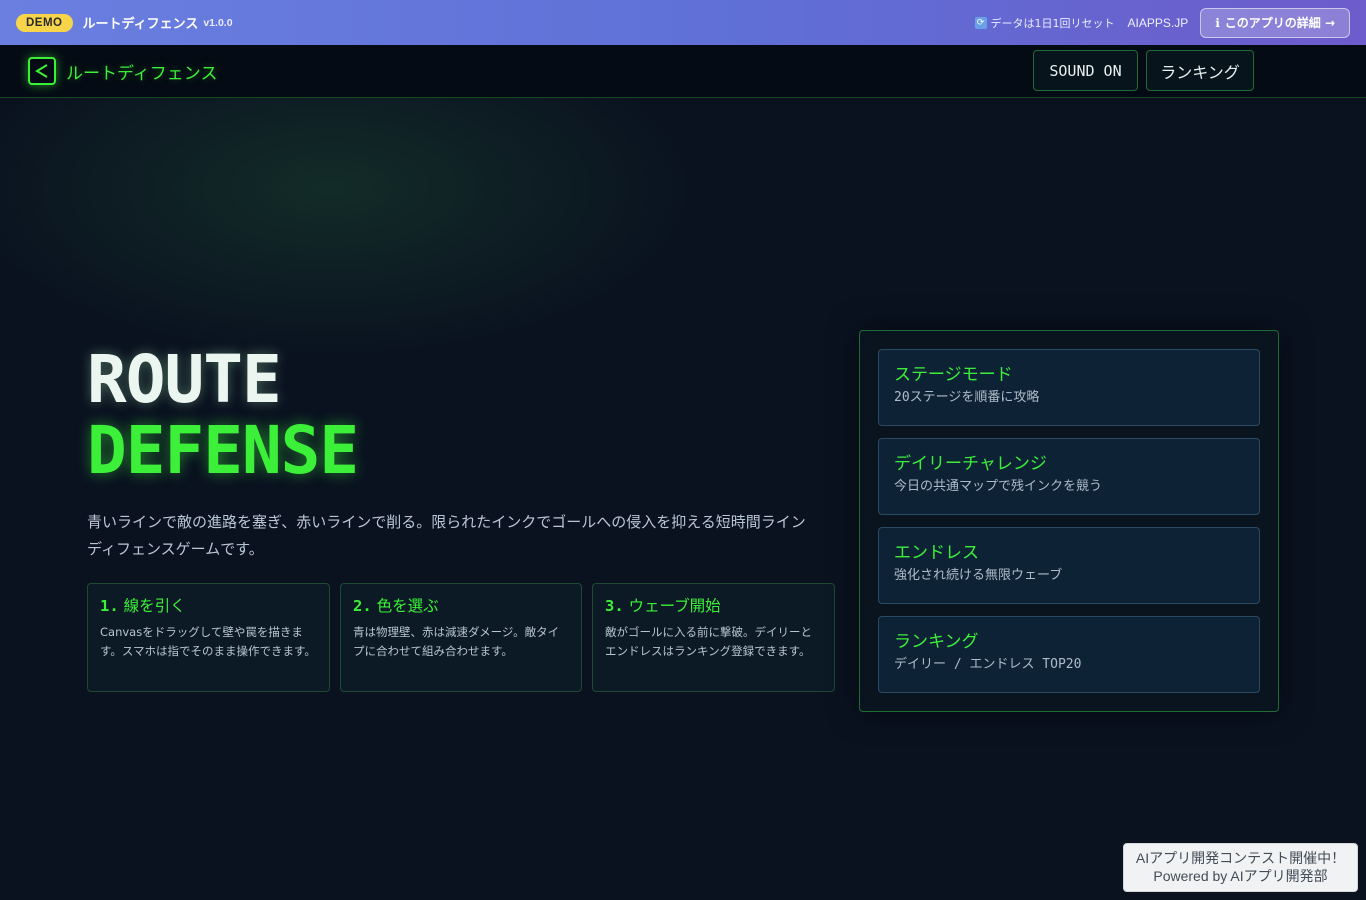 This screenshot has height=900, width=1366. I want to click on step-number: 2., so click(362, 606).